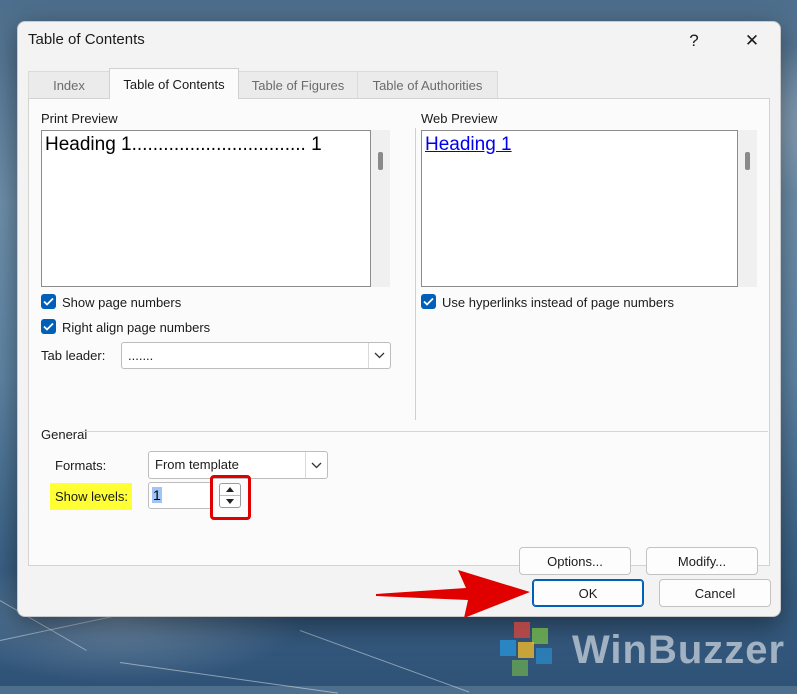 The image size is (797, 694). I want to click on general-section-label: General, so click(64, 434).